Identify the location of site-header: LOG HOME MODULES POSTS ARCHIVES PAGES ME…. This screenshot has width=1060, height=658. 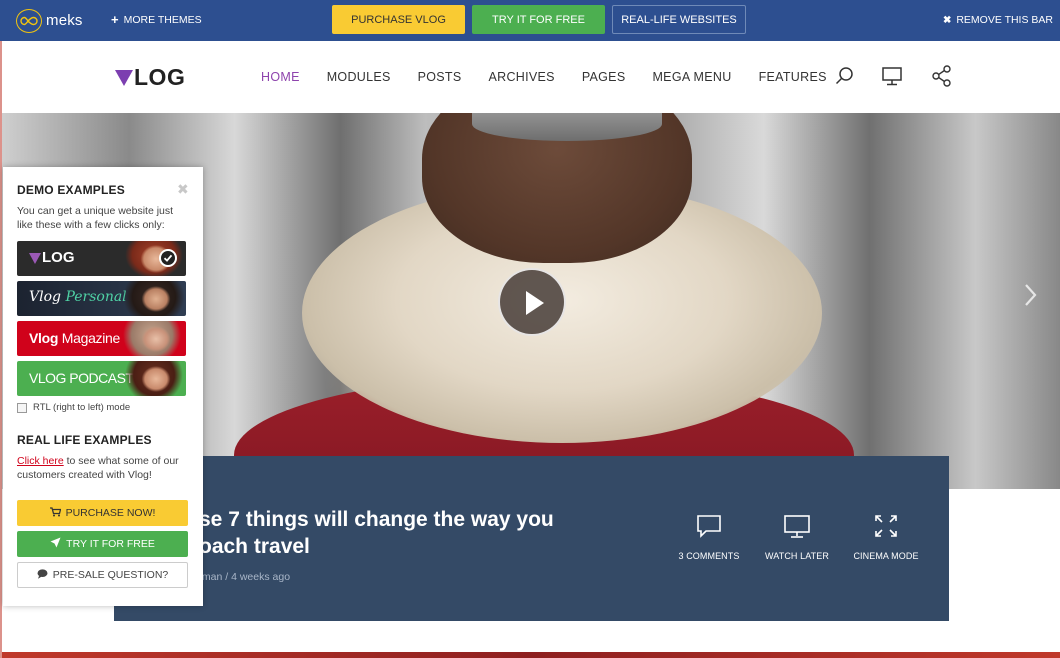
(531, 77).